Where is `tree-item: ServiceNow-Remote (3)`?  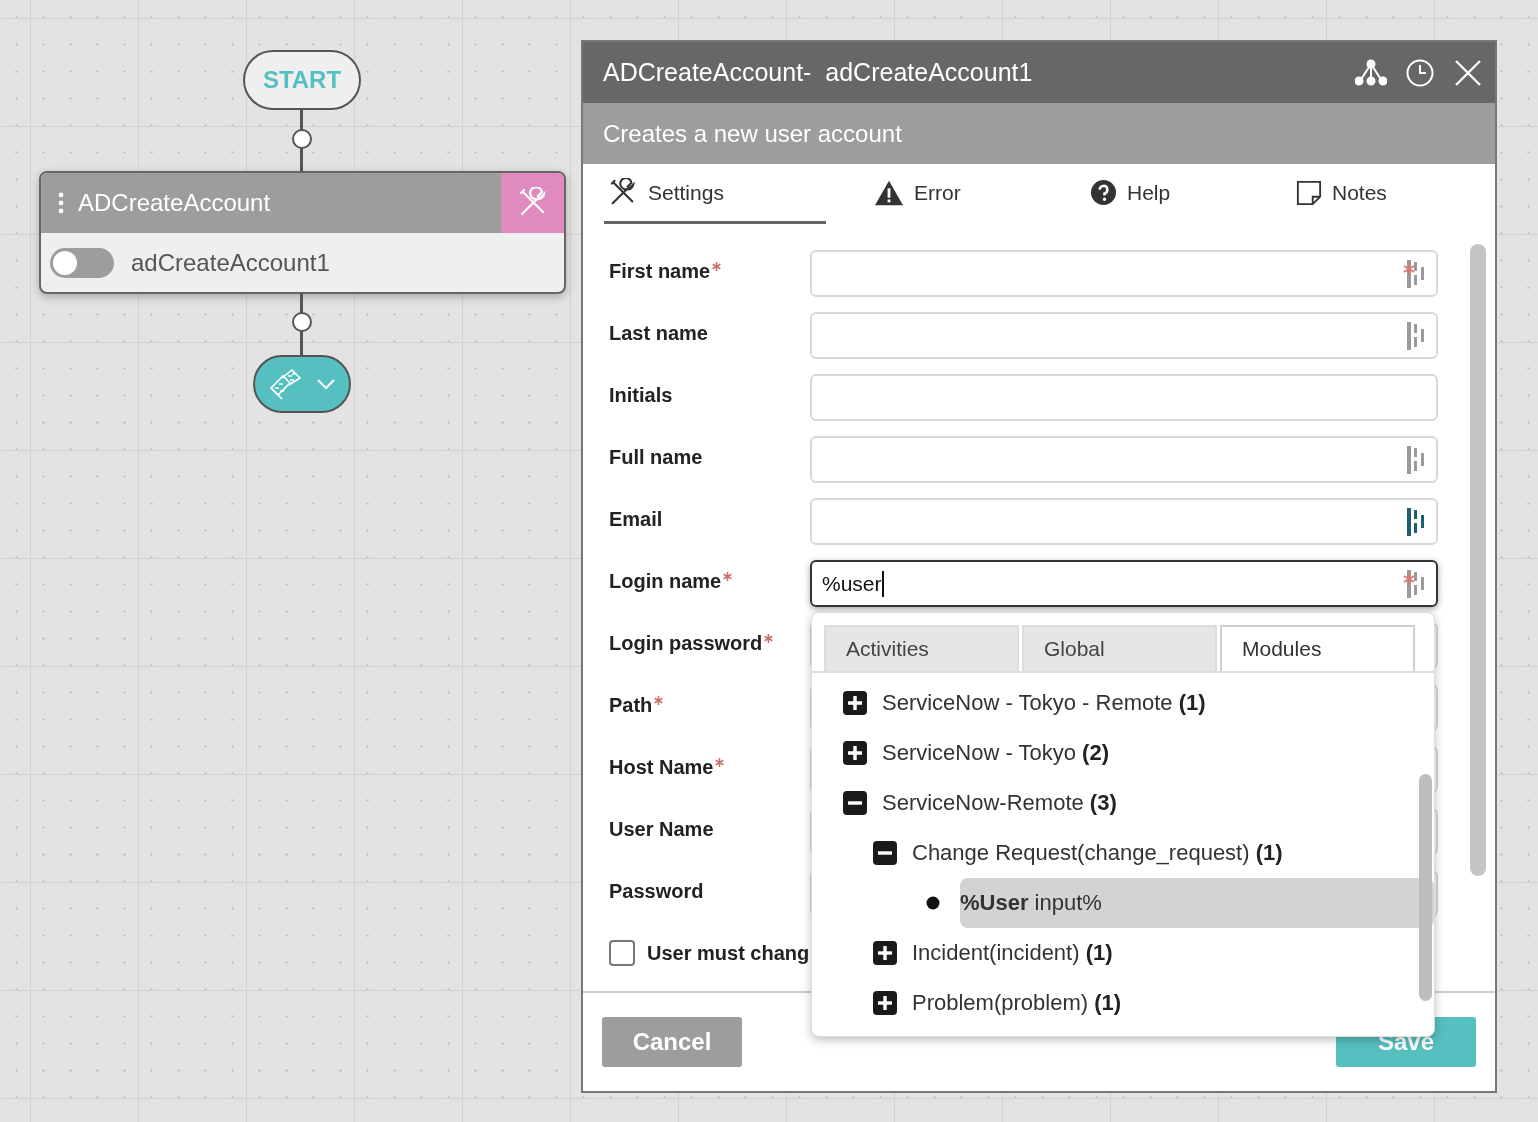 tree-item: ServiceNow-Remote (3) is located at coordinates (999, 803).